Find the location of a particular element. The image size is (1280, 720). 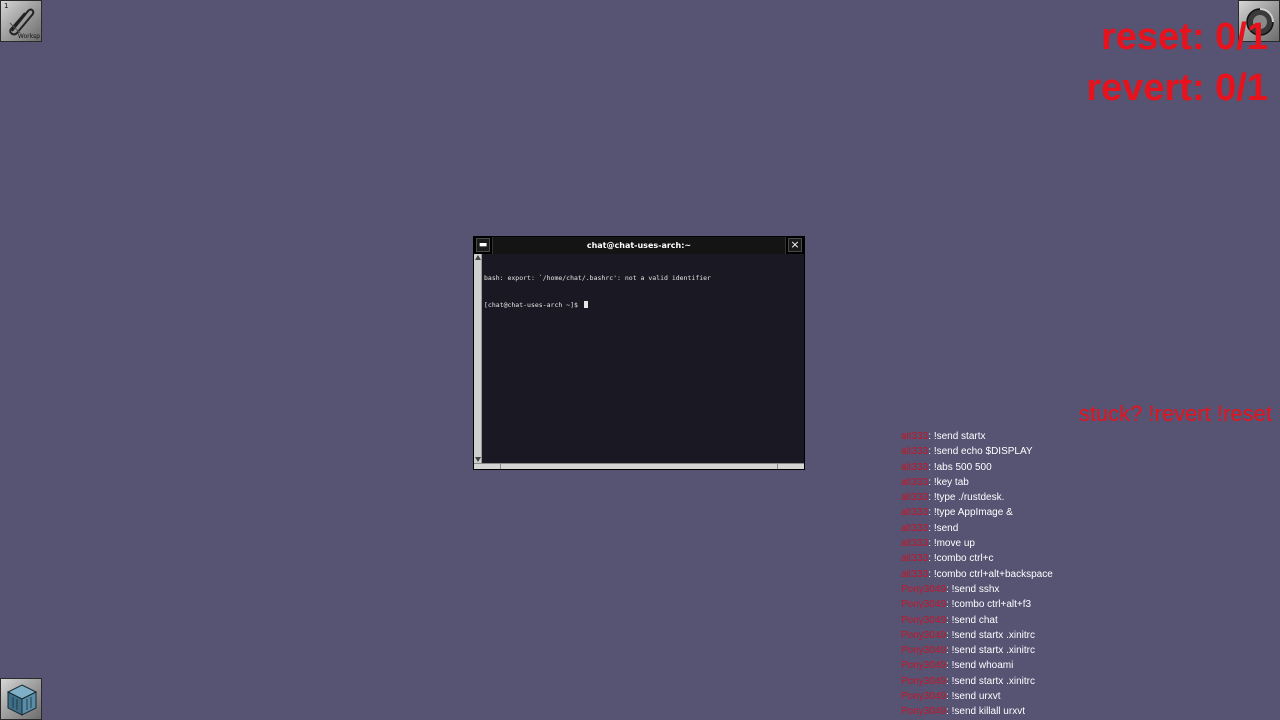

chat-message: Pony3049: !send whoami is located at coordinates (1090, 665).